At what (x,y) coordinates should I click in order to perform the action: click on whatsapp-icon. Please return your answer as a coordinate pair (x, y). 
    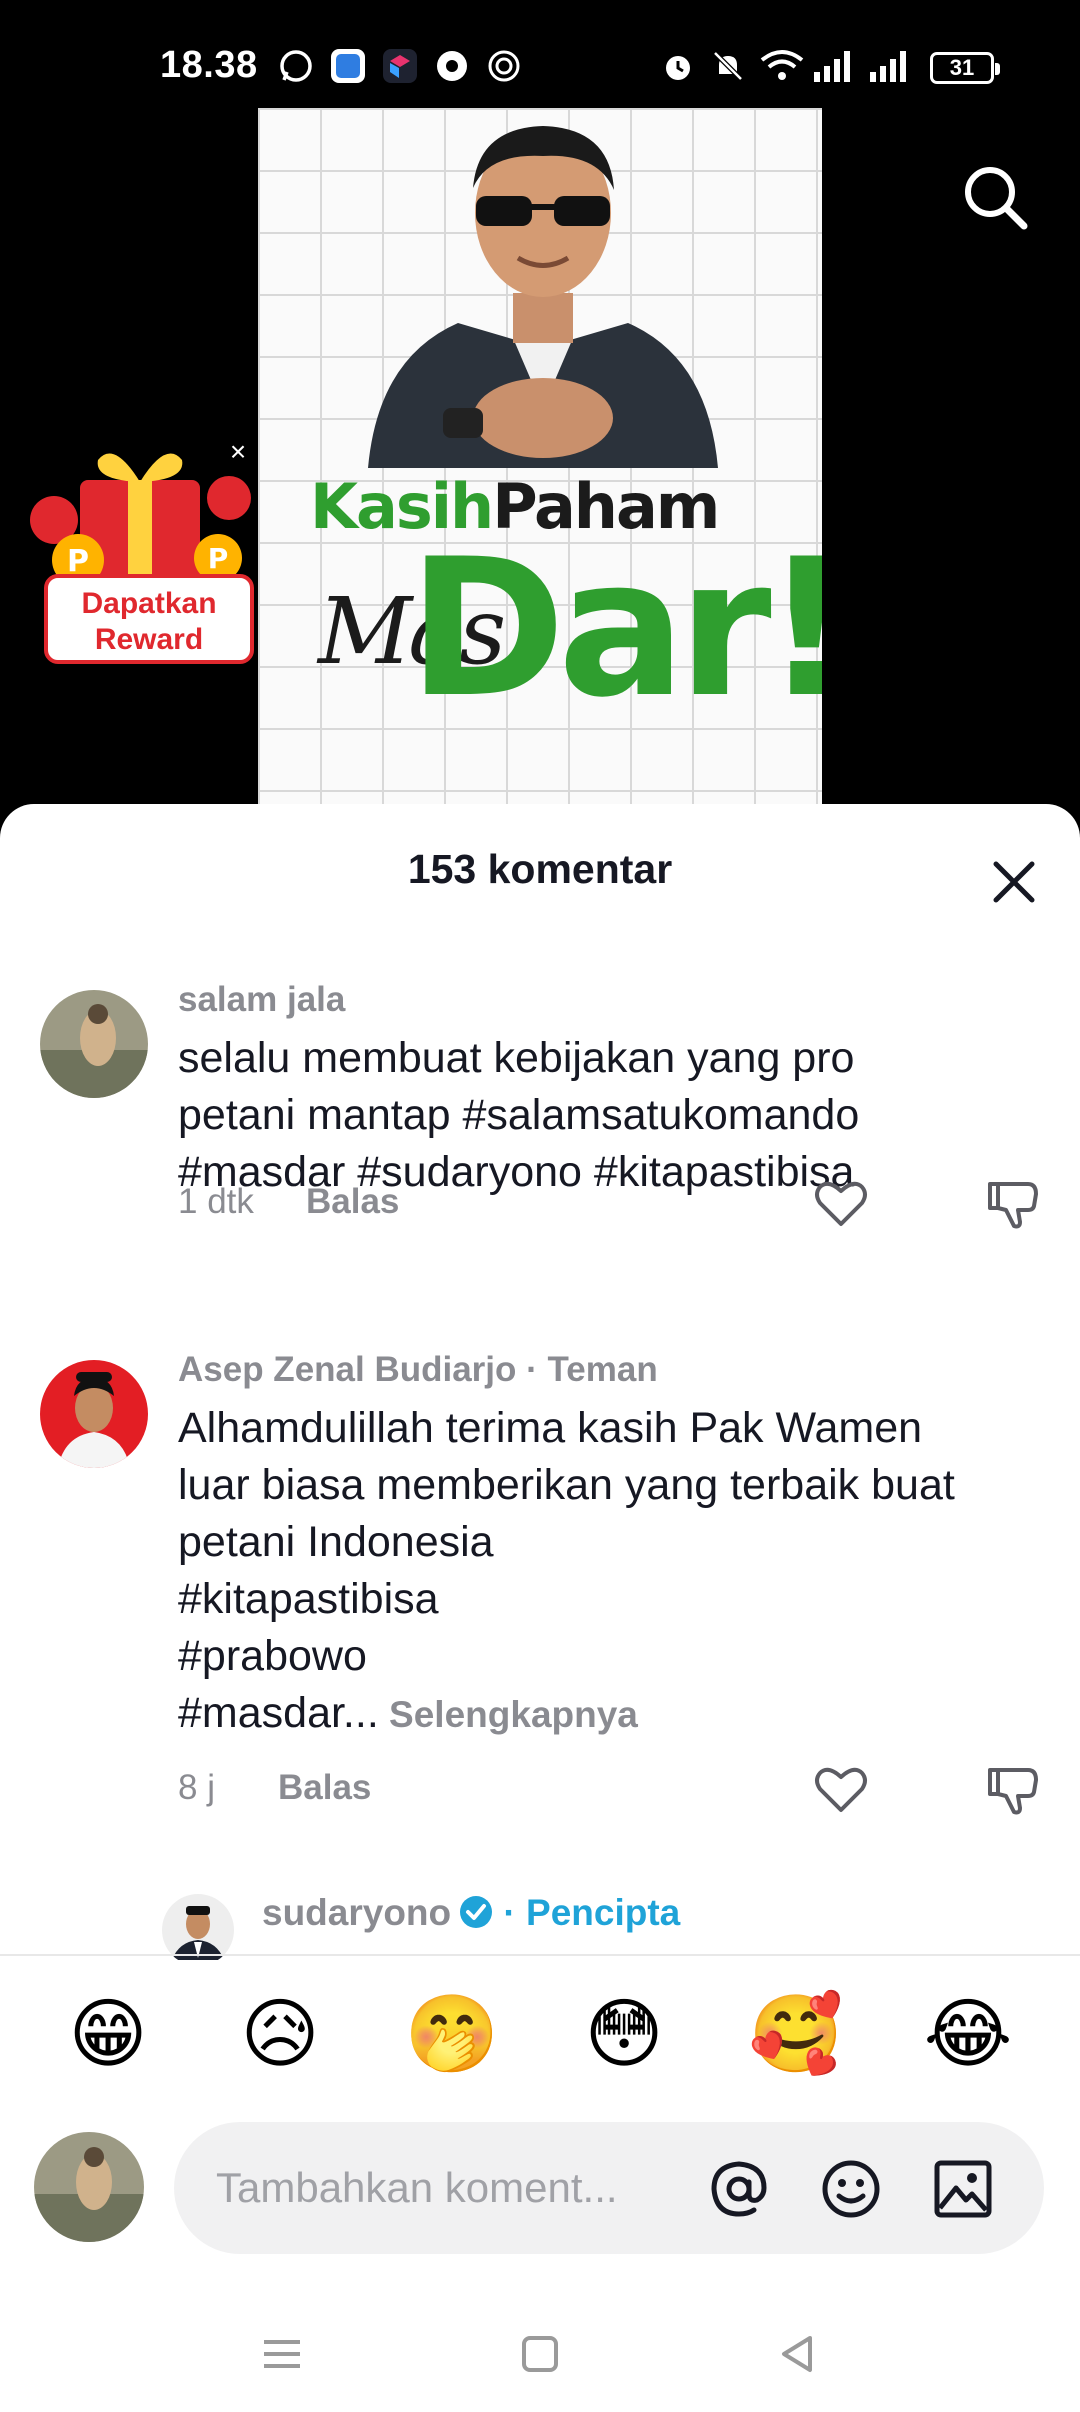
    Looking at the image, I should click on (296, 66).